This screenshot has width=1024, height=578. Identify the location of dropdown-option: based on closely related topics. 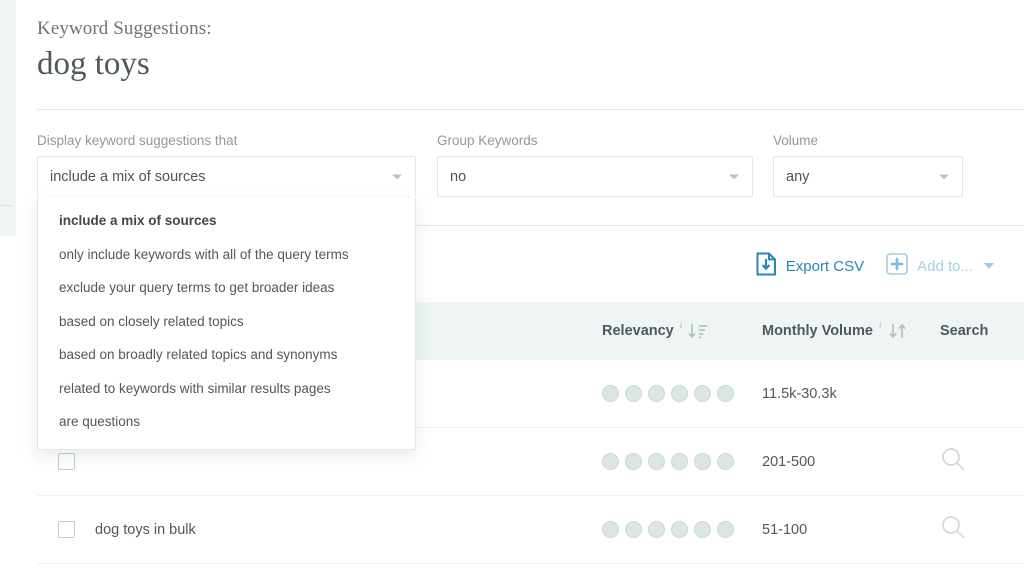
(226, 322).